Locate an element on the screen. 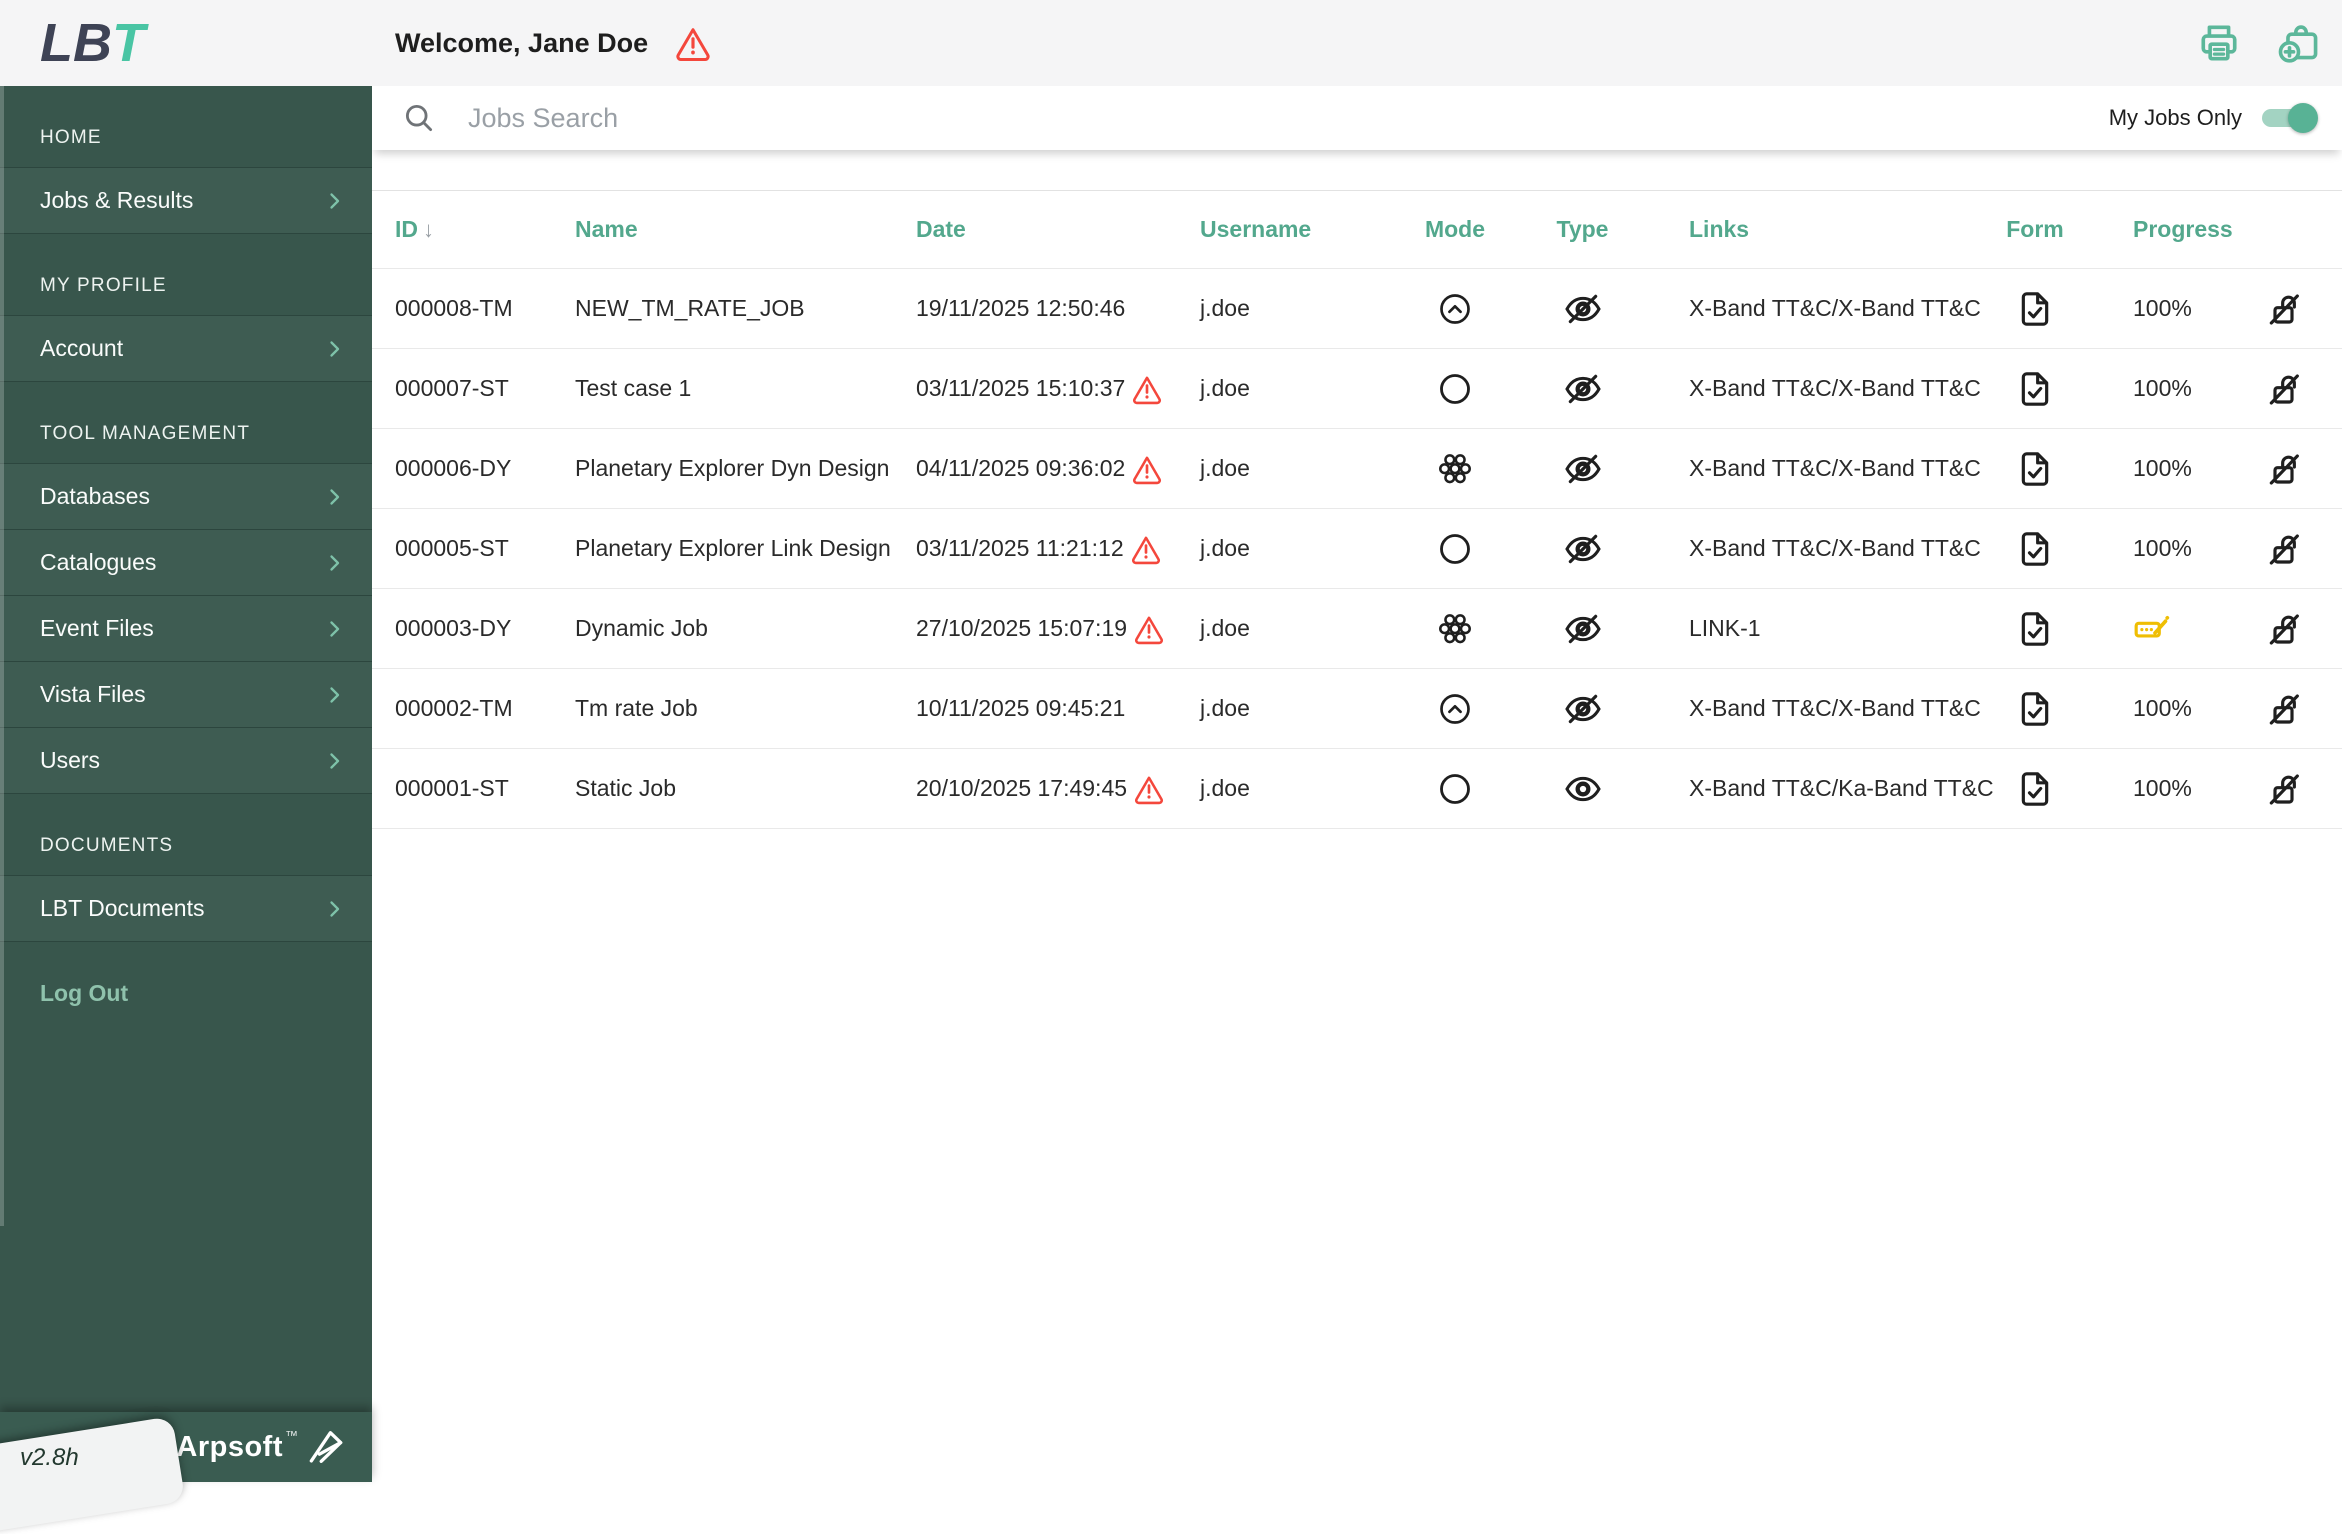  search-icon is located at coordinates (419, 118).